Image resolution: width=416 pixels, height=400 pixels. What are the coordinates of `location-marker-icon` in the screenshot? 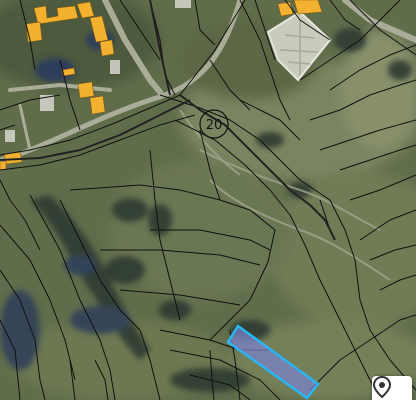 It's located at (382, 387).